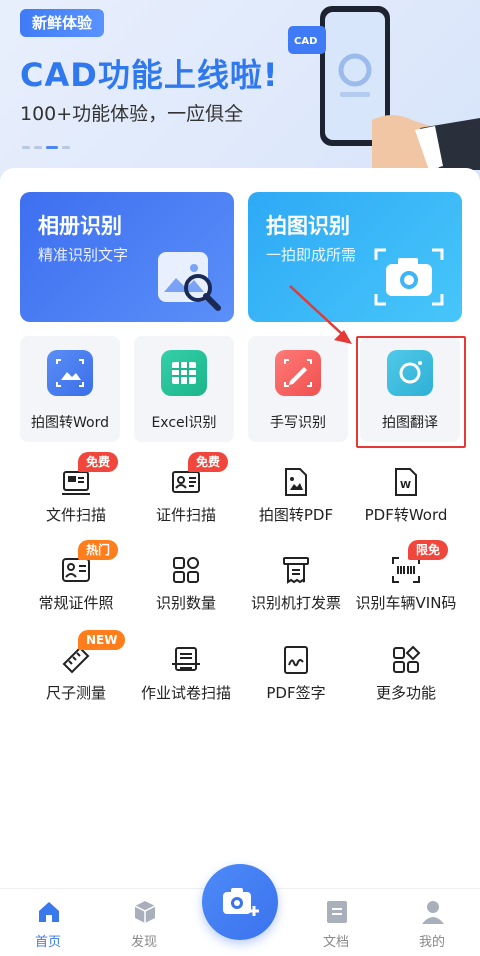 The image size is (480, 956). Describe the element at coordinates (52, 147) in the screenshot. I see `pagination-dot-active` at that location.